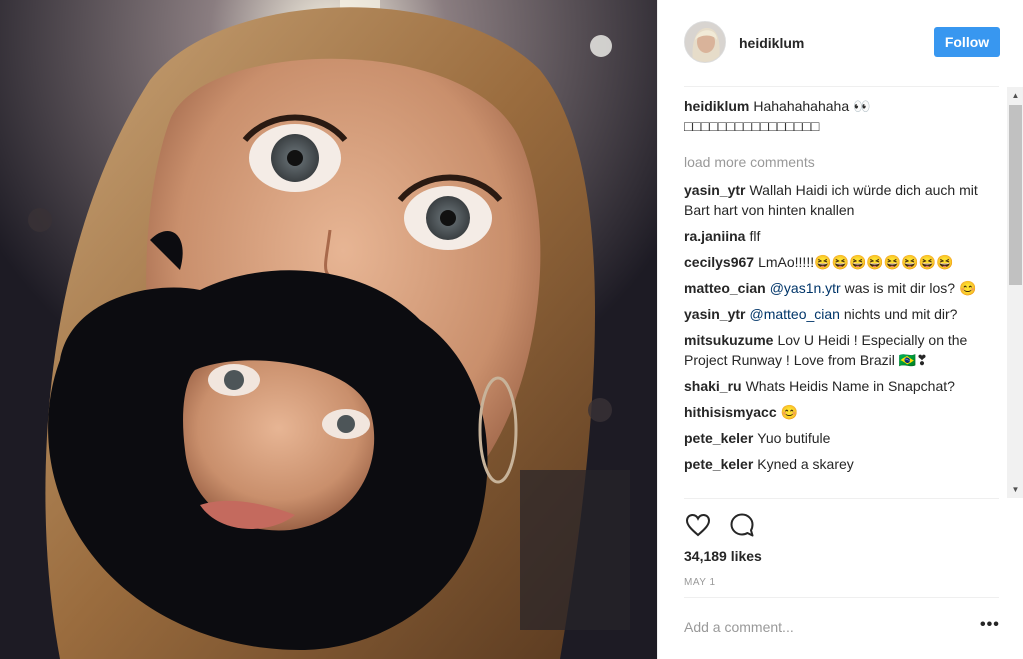  I want to click on comment: shaki_ru Whats Heidis Name in Snapchat?, so click(842, 386).